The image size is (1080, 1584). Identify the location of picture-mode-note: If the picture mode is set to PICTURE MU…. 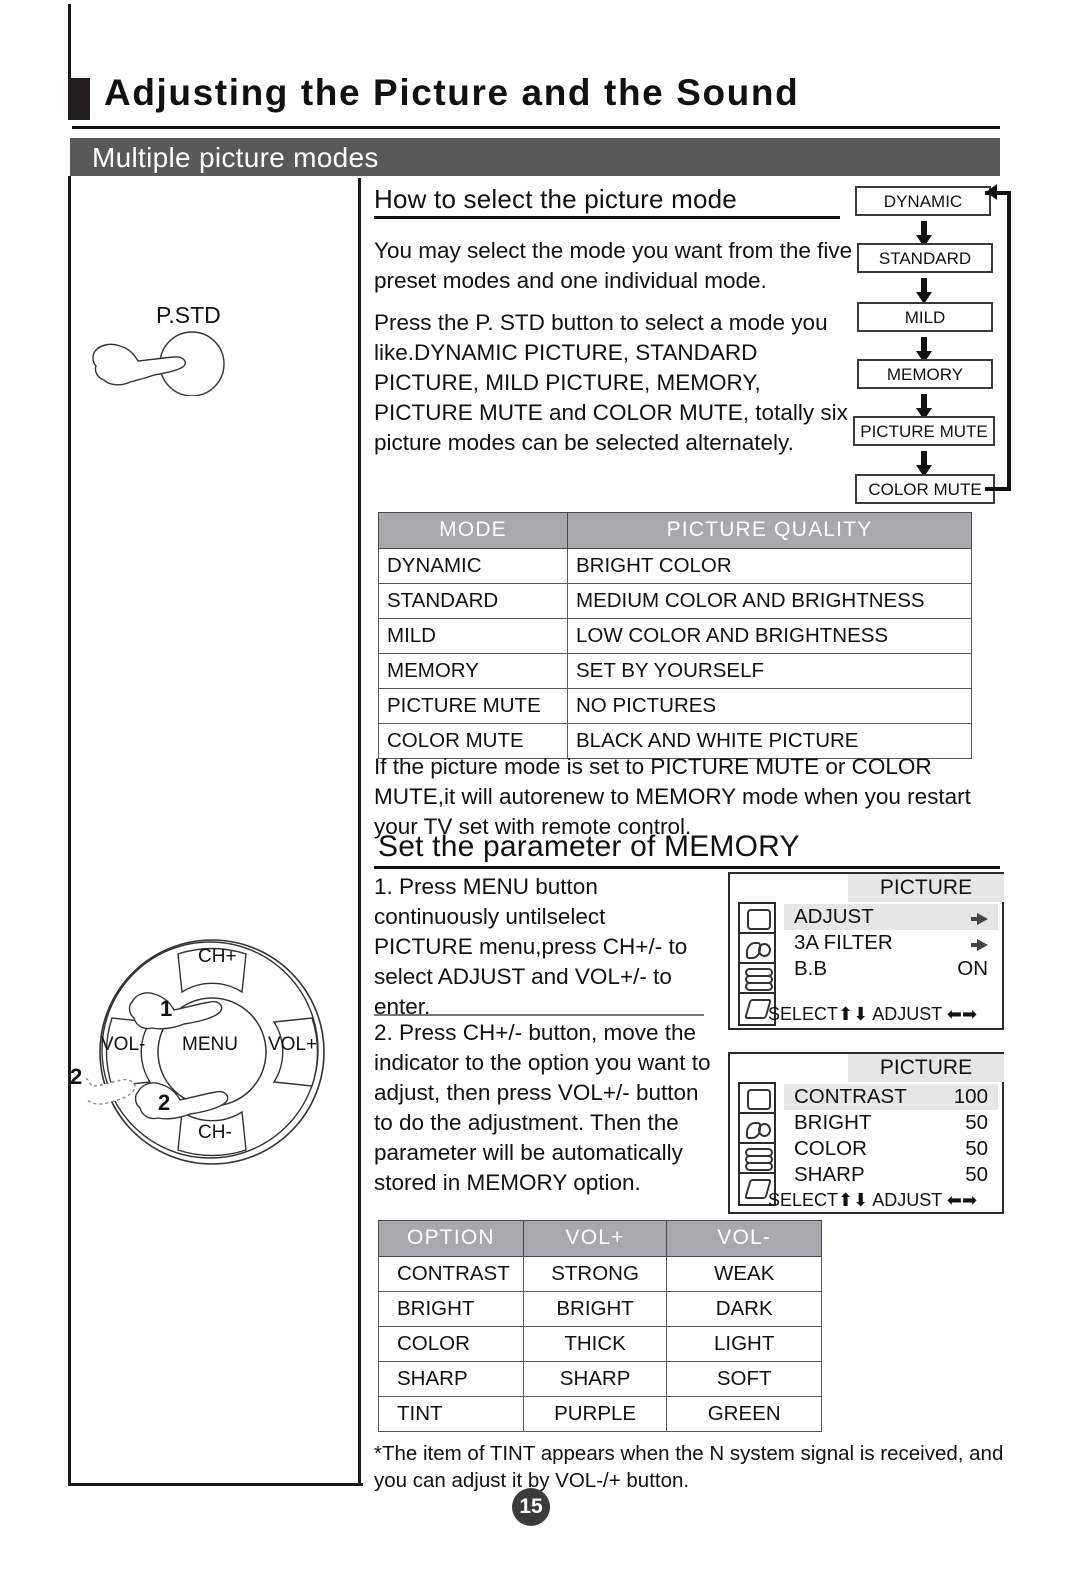
(672, 796).